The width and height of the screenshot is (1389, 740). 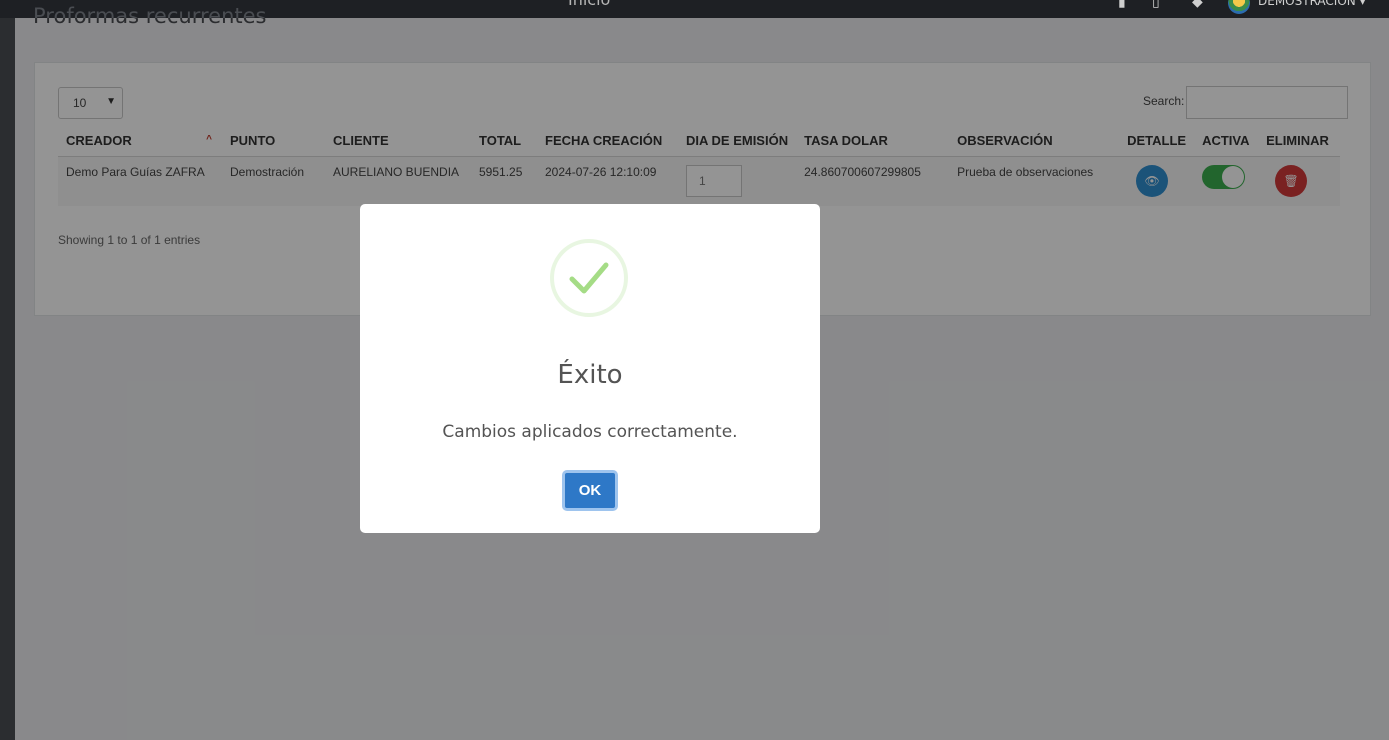 I want to click on left-sidebar-strip, so click(x=7, y=370).